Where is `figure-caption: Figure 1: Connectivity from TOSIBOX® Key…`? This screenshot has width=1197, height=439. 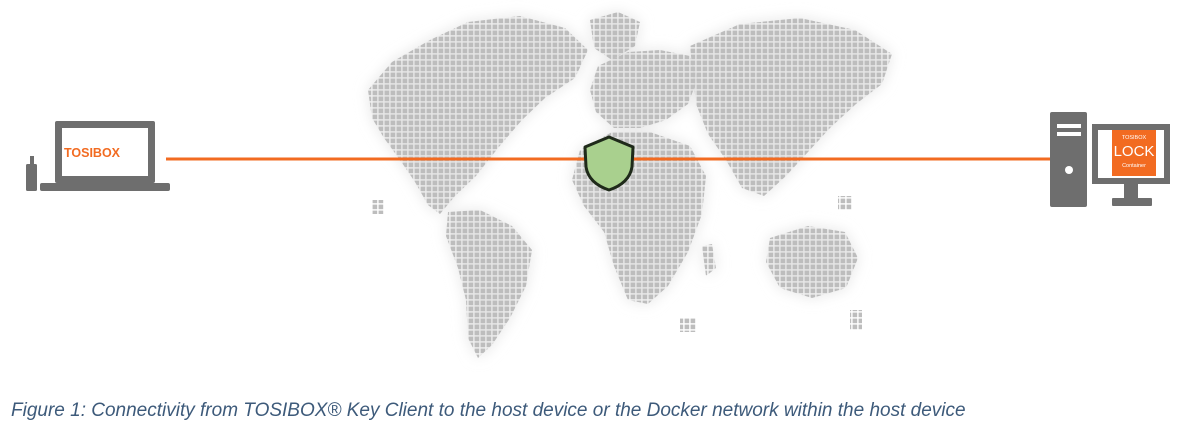 figure-caption: Figure 1: Connectivity from TOSIBOX® Key… is located at coordinates (488, 410).